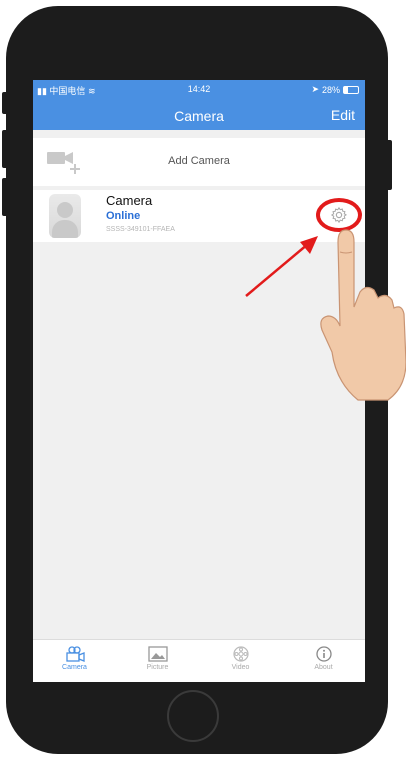 The image size is (406, 758). I want to click on battery-fill, so click(346, 89).